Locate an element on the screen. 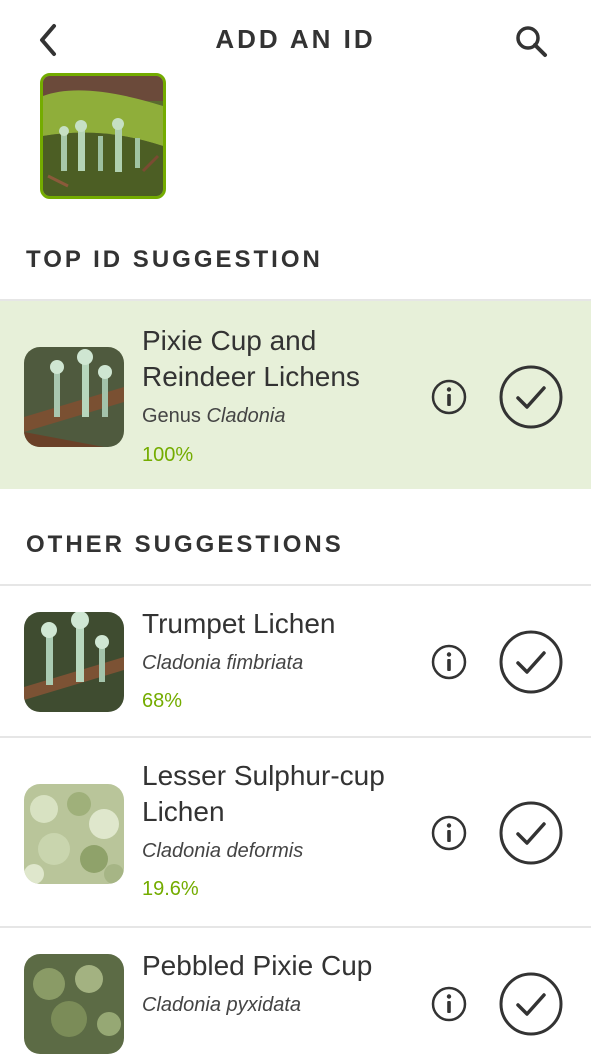 The image size is (591, 1054). observation-photo is located at coordinates (103, 136).